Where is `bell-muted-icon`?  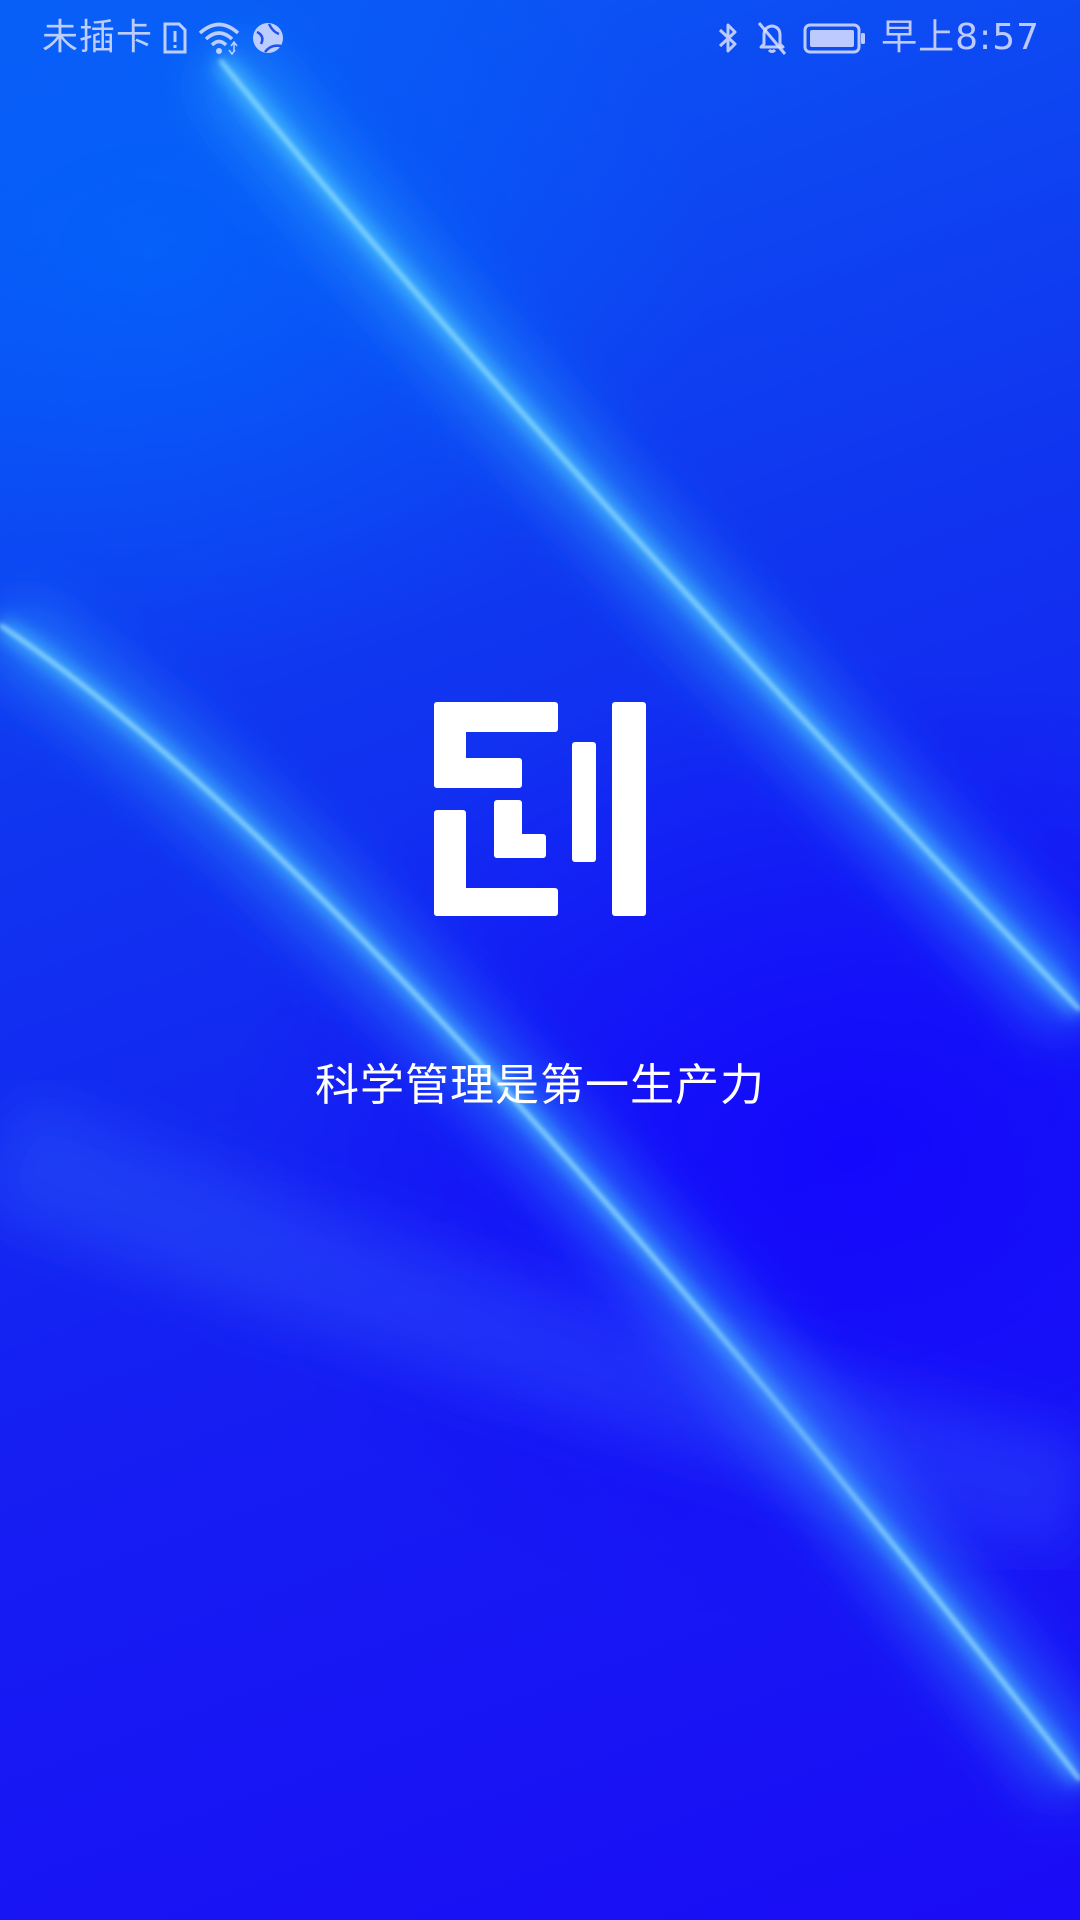
bell-muted-icon is located at coordinates (772, 38).